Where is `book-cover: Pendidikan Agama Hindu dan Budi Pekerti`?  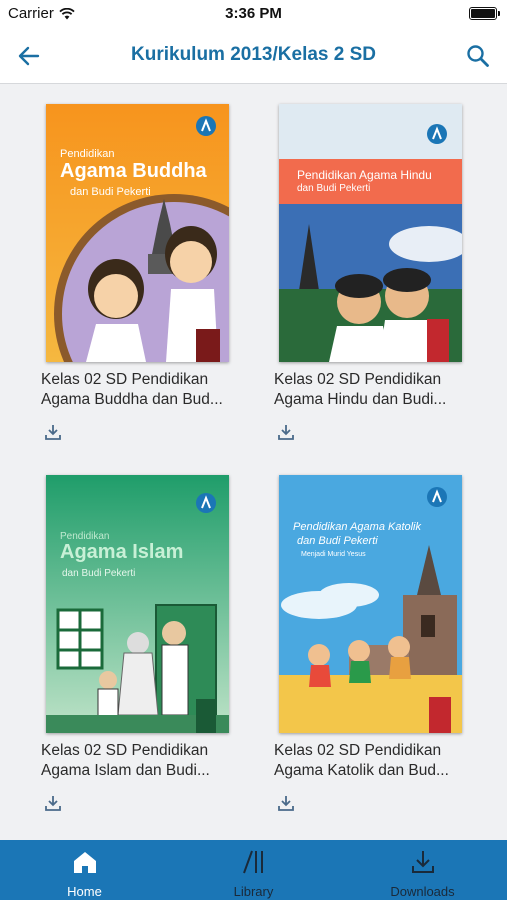
book-cover: Pendidikan Agama Hindu dan Budi Pekerti is located at coordinates (370, 233).